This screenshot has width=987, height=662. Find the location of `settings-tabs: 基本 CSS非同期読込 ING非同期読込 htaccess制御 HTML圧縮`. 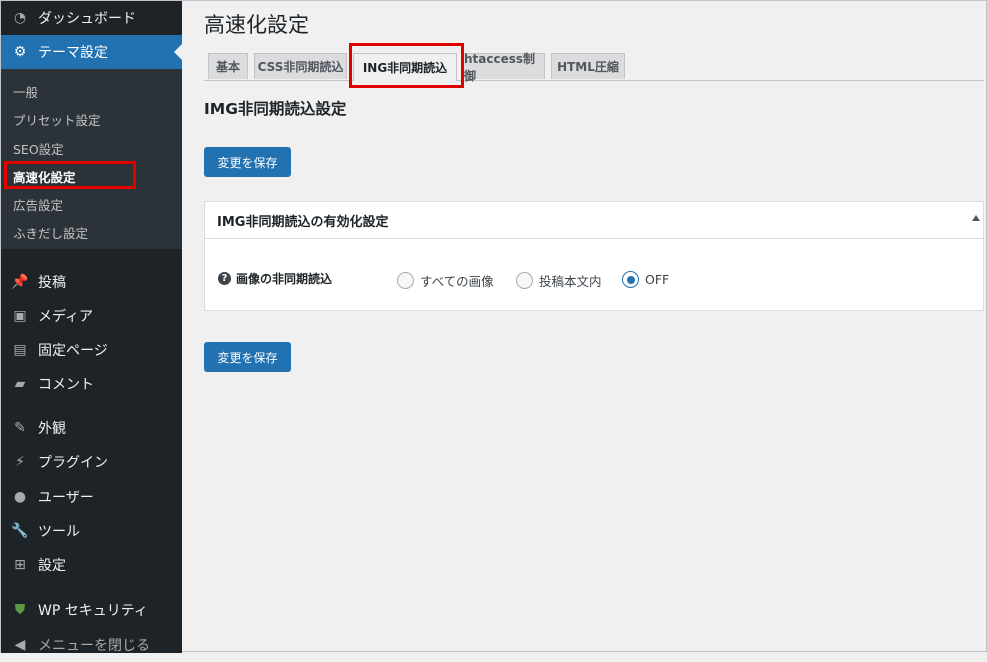

settings-tabs: 基本 CSS非同期読込 ING非同期読込 htaccess制御 HTML圧縮 is located at coordinates (594, 67).